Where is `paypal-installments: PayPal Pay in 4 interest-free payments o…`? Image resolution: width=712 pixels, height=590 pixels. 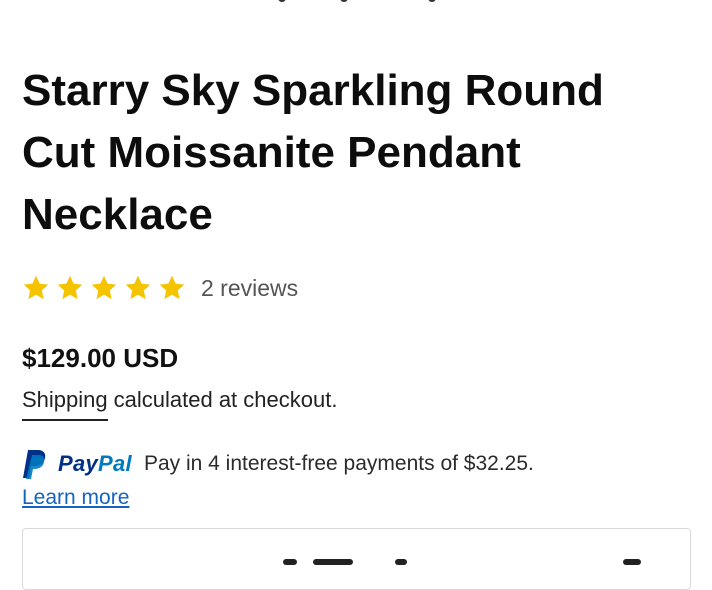
paypal-installments: PayPal Pay in 4 interest-free payments o… is located at coordinates (278, 464).